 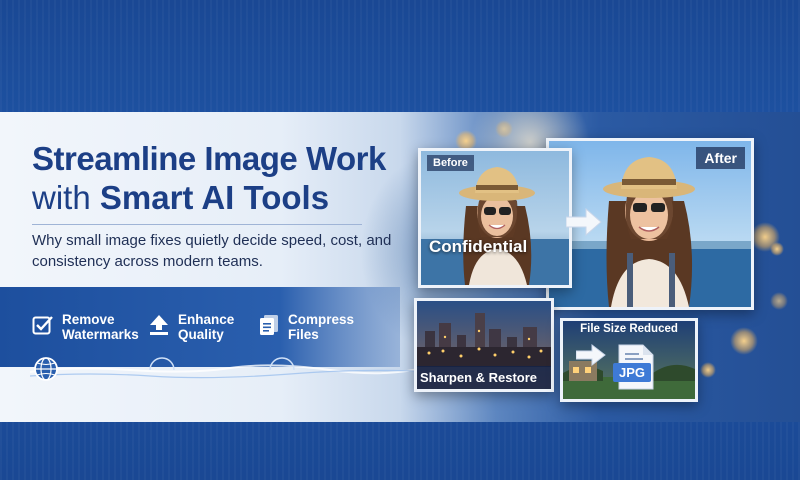 What do you see at coordinates (61, 197) in the screenshot?
I see `headline-line2-prefix: with` at bounding box center [61, 197].